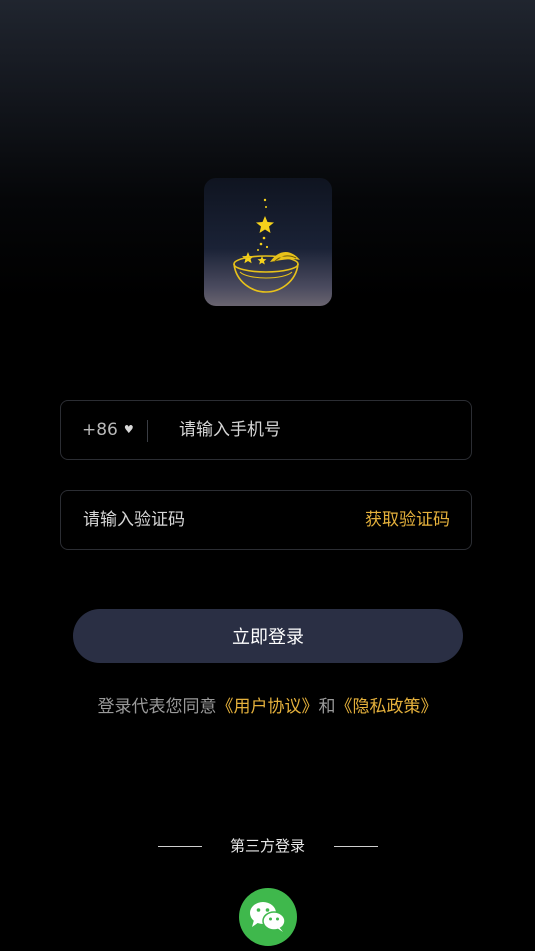 The width and height of the screenshot is (535, 951). What do you see at coordinates (213, 520) in the screenshot?
I see `verification-code-input` at bounding box center [213, 520].